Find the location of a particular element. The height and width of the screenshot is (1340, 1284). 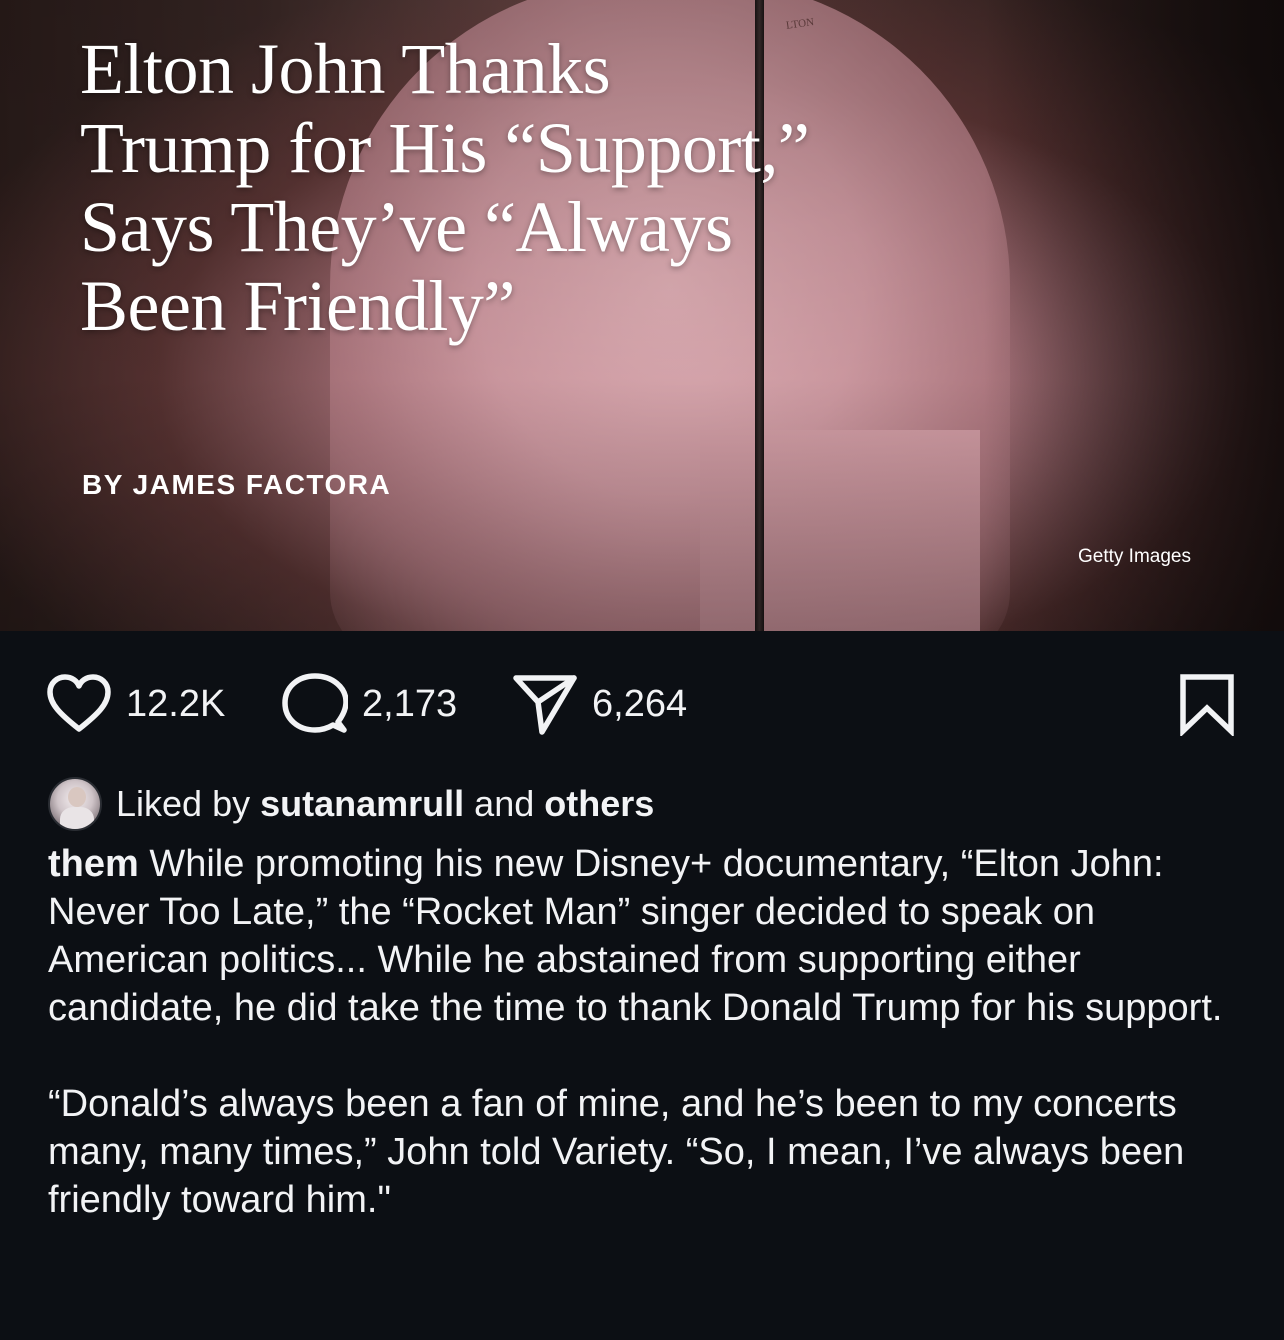

photo-credit: Getty Images is located at coordinates (1134, 556).